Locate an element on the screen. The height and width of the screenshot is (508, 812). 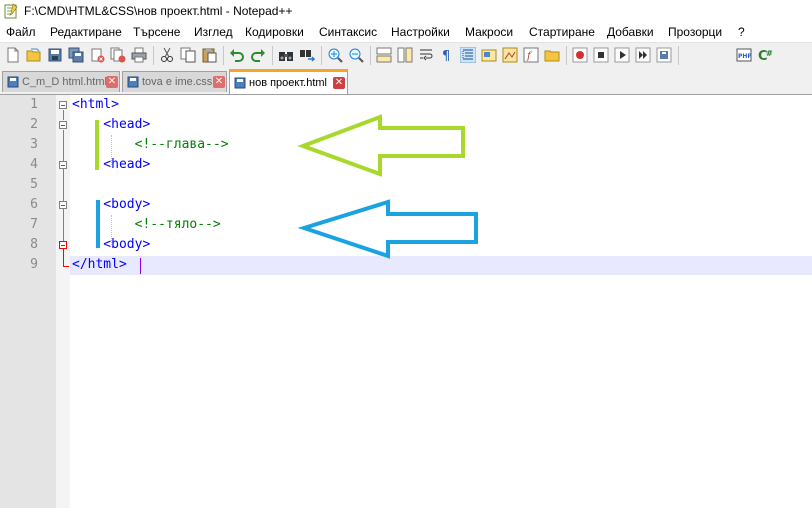
tab-c-m-d-html: C_m_D html.html ✕ is located at coordinates (61, 81).